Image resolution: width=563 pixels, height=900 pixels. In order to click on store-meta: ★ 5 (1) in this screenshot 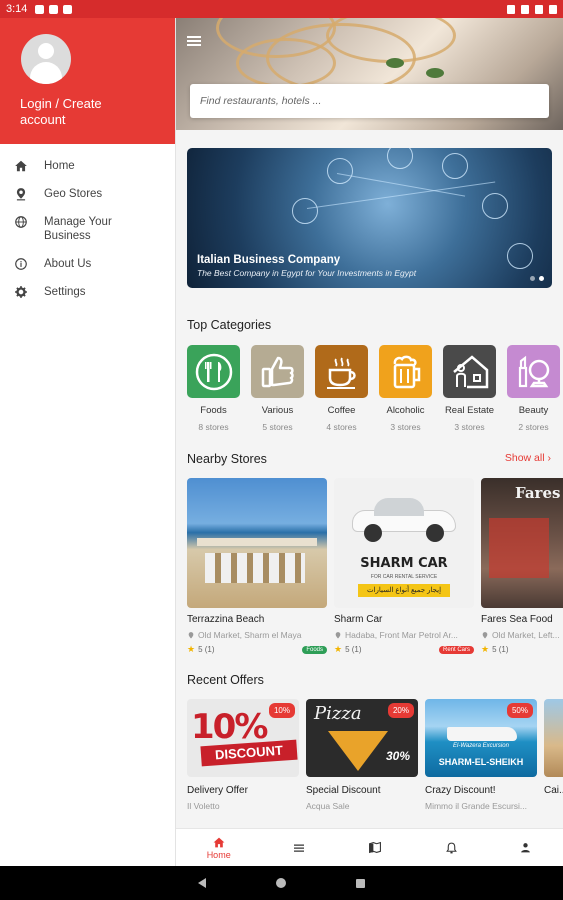, I will do `click(522, 649)`.